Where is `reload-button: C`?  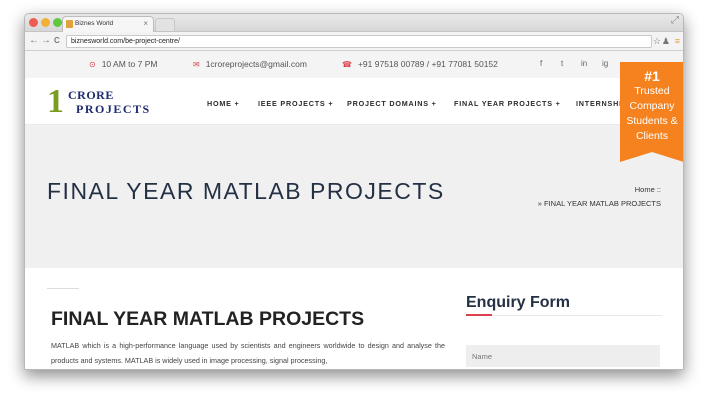
reload-button: C is located at coordinates (57, 41).